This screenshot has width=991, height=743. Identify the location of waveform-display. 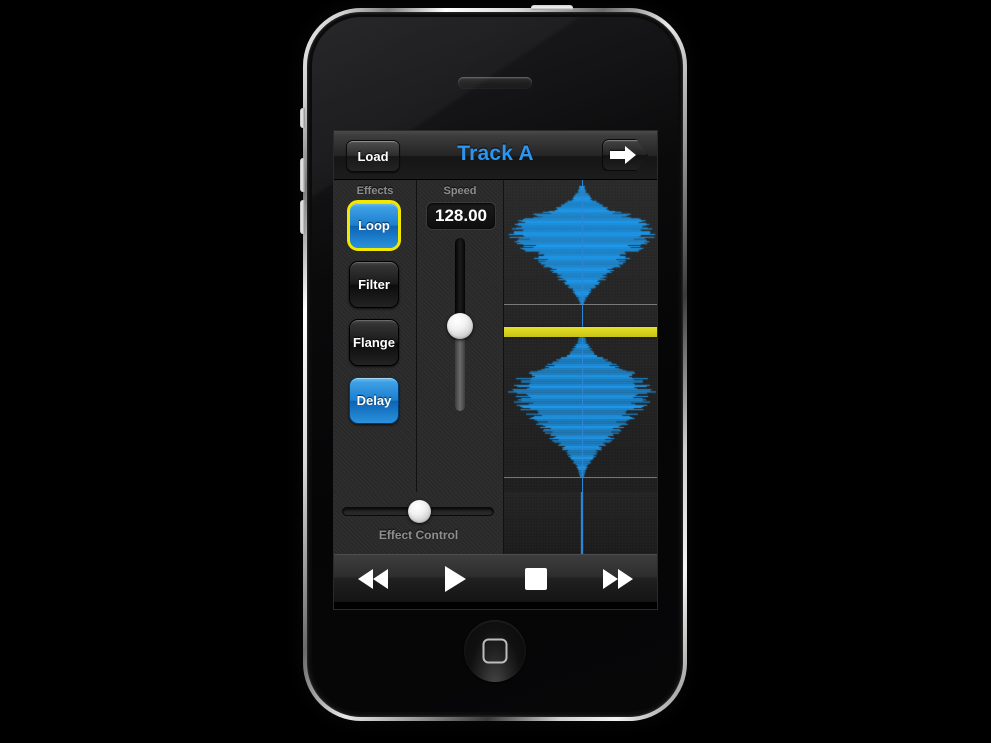
(580, 336).